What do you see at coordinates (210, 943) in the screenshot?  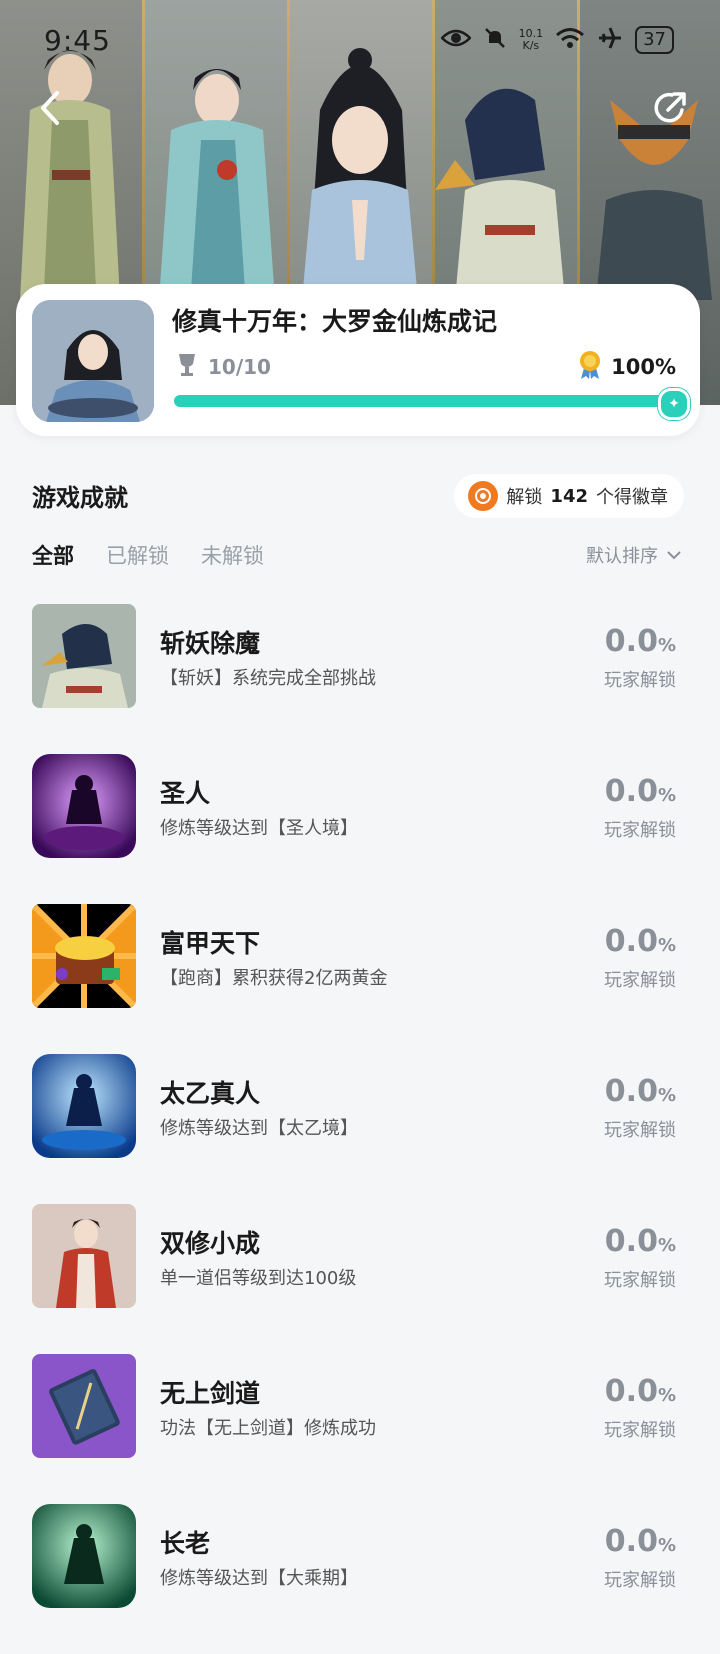 I see `achievement-title: 富甲天下` at bounding box center [210, 943].